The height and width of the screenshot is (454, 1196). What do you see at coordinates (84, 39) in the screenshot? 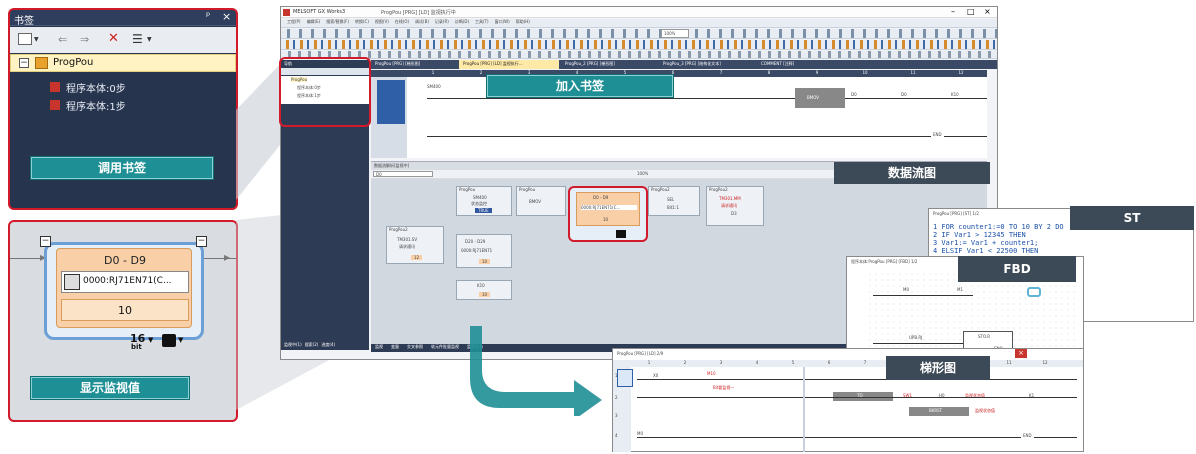
I see `next-bookmark-icon: ⇒` at bounding box center [84, 39].